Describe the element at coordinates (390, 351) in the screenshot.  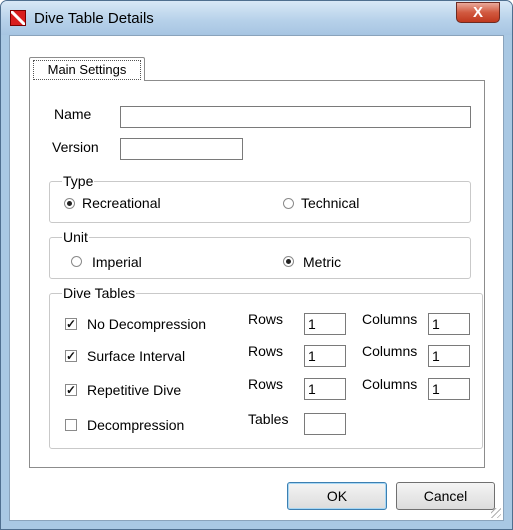
I see `surface-interval-columns-label: Columns` at that location.